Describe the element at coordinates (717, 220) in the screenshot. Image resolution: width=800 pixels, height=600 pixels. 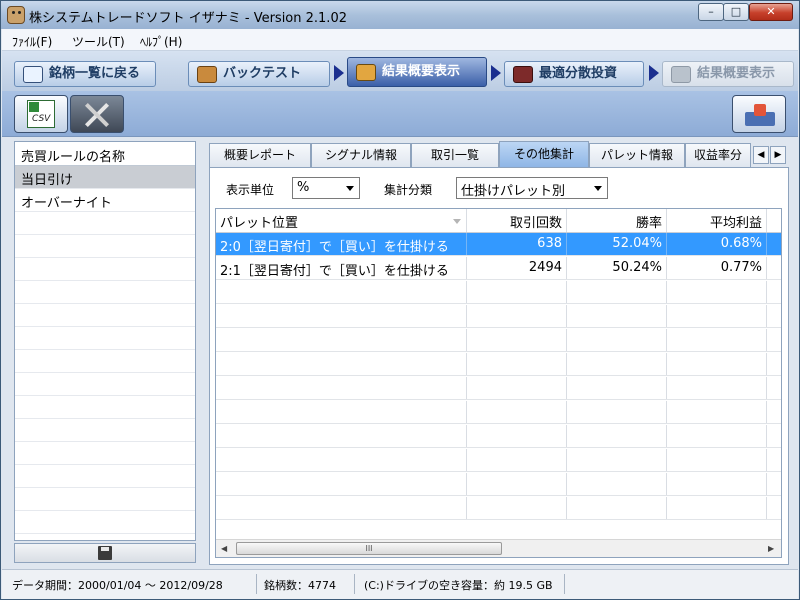
I see `column-header-avg-profit: 平均利益` at that location.